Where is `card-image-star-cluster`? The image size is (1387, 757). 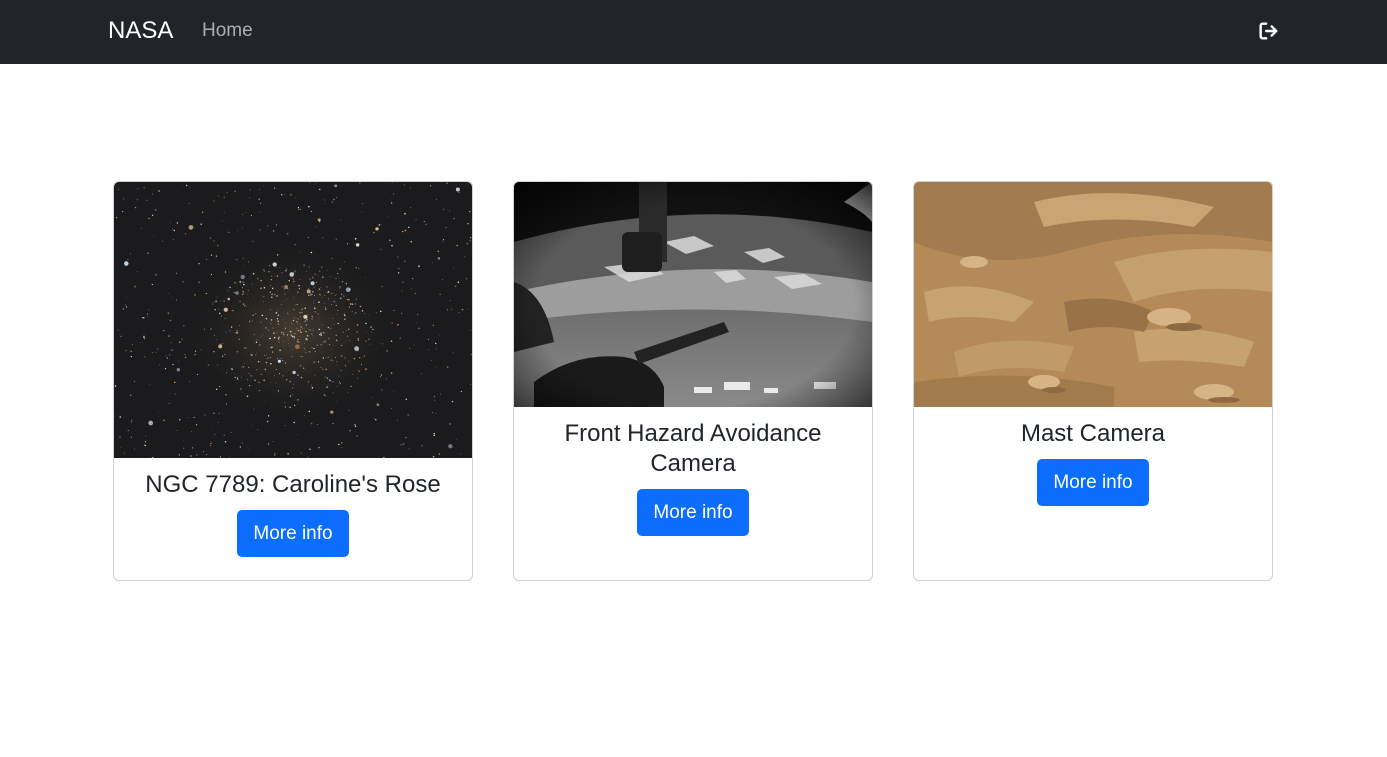 card-image-star-cluster is located at coordinates (293, 320).